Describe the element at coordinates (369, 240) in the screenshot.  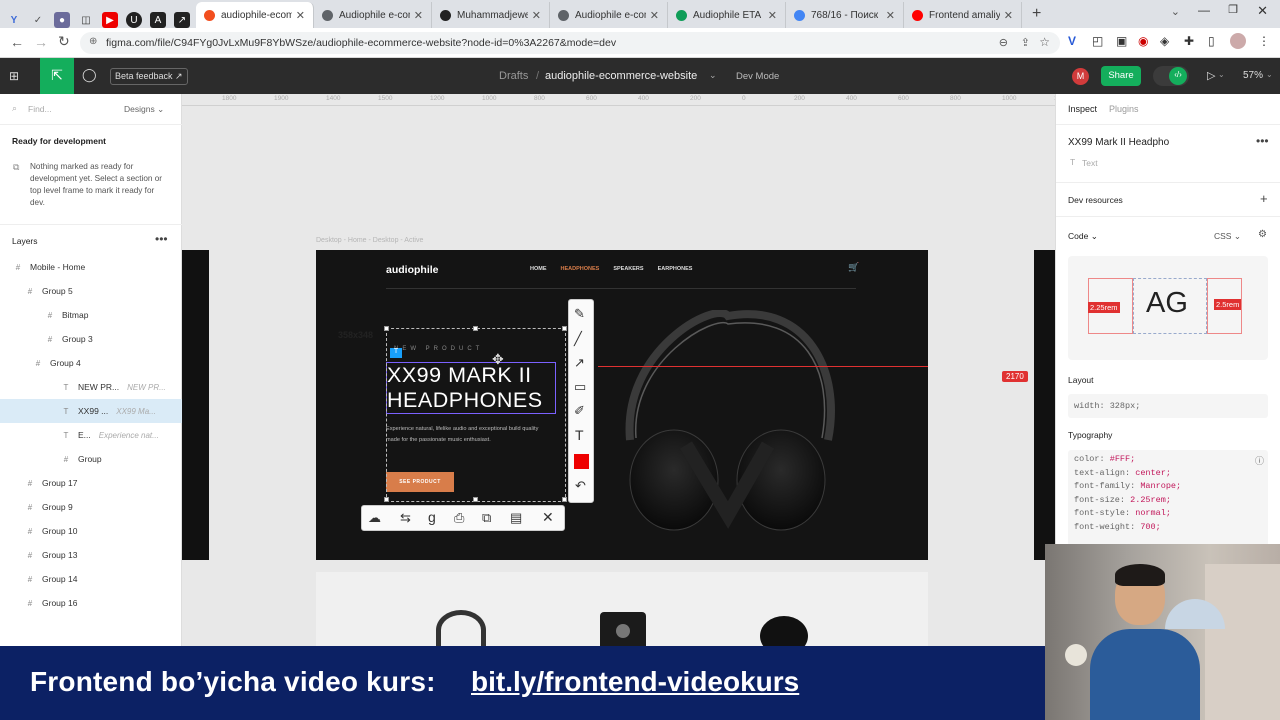
I see `frame-label: Desktop - Home - Desktop - Active` at that location.